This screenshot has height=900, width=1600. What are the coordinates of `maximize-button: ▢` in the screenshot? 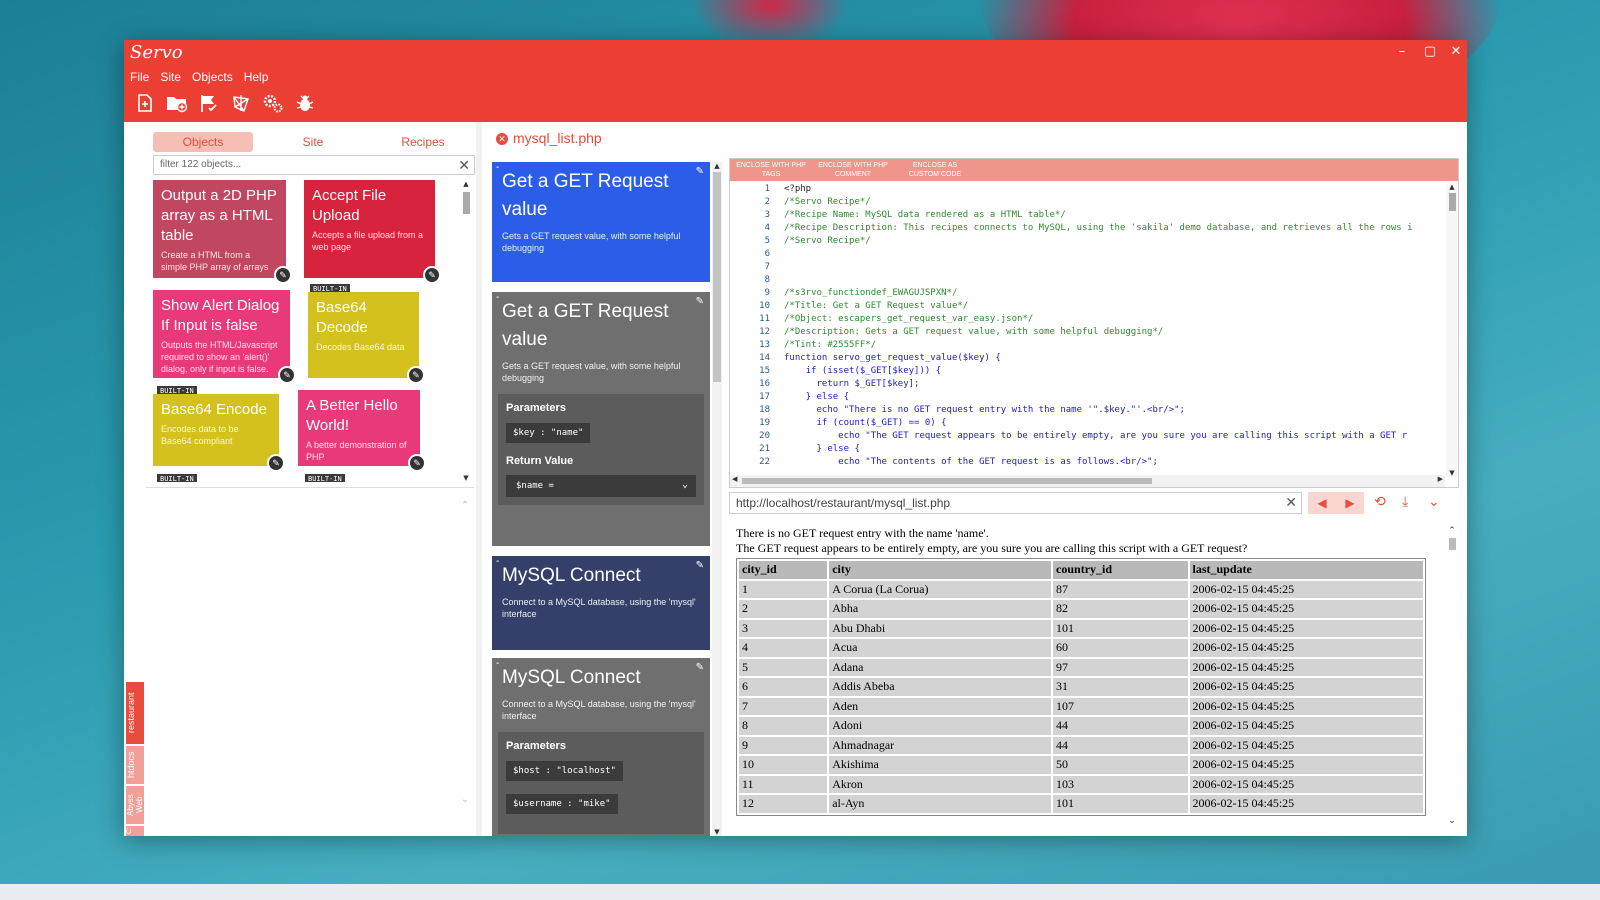 It's located at (1430, 51).